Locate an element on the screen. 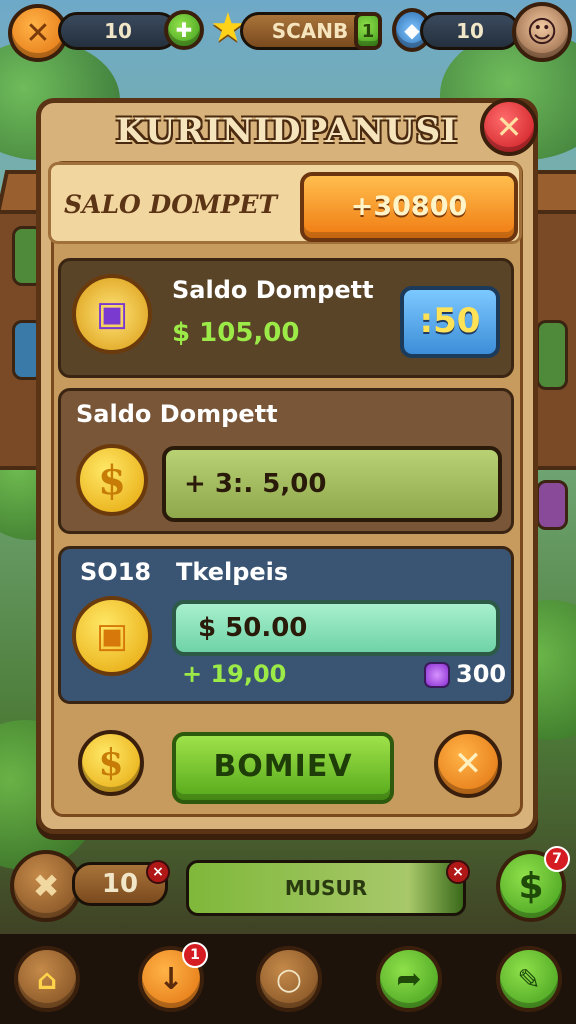 Image resolution: width=576 pixels, height=1024 pixels. top-hud: ✕ 10 ✚ ★ SCANB 1 ◆ 10 ☺ is located at coordinates (288, 32).